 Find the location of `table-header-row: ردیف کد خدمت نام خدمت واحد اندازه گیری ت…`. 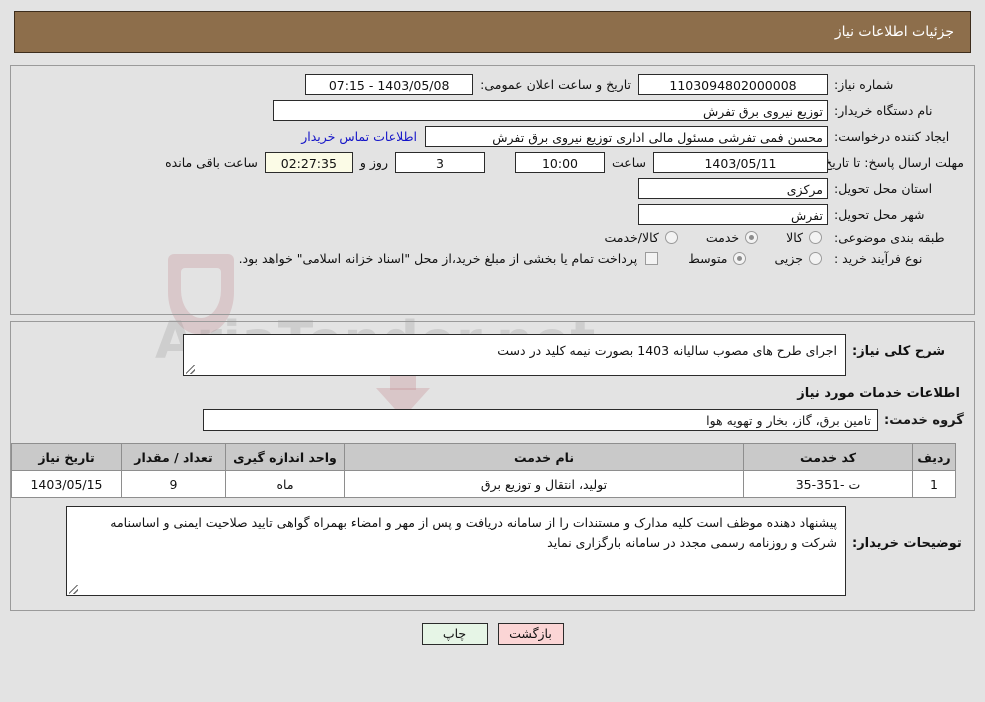

table-header-row: ردیف کد خدمت نام خدمت واحد اندازه گیری ت… is located at coordinates (483, 457).